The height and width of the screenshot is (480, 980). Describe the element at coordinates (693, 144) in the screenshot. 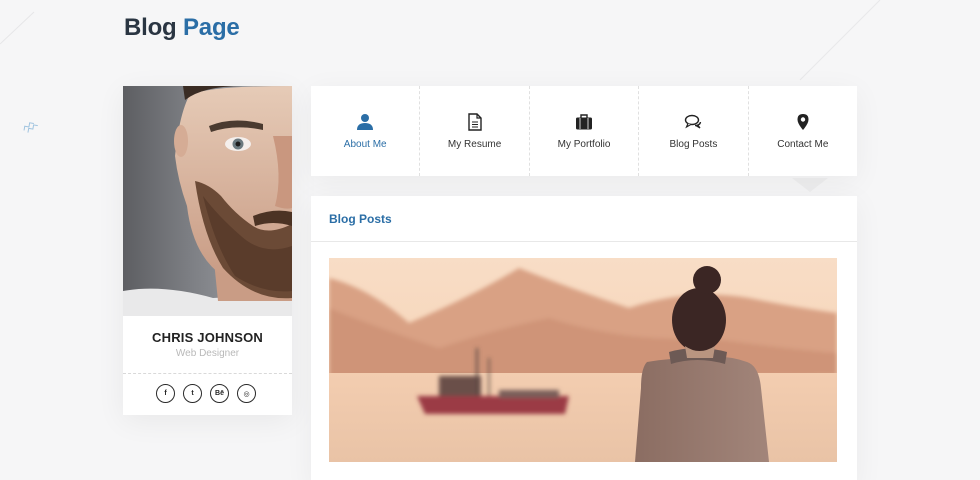

I see `nav-label: Blog Posts` at that location.